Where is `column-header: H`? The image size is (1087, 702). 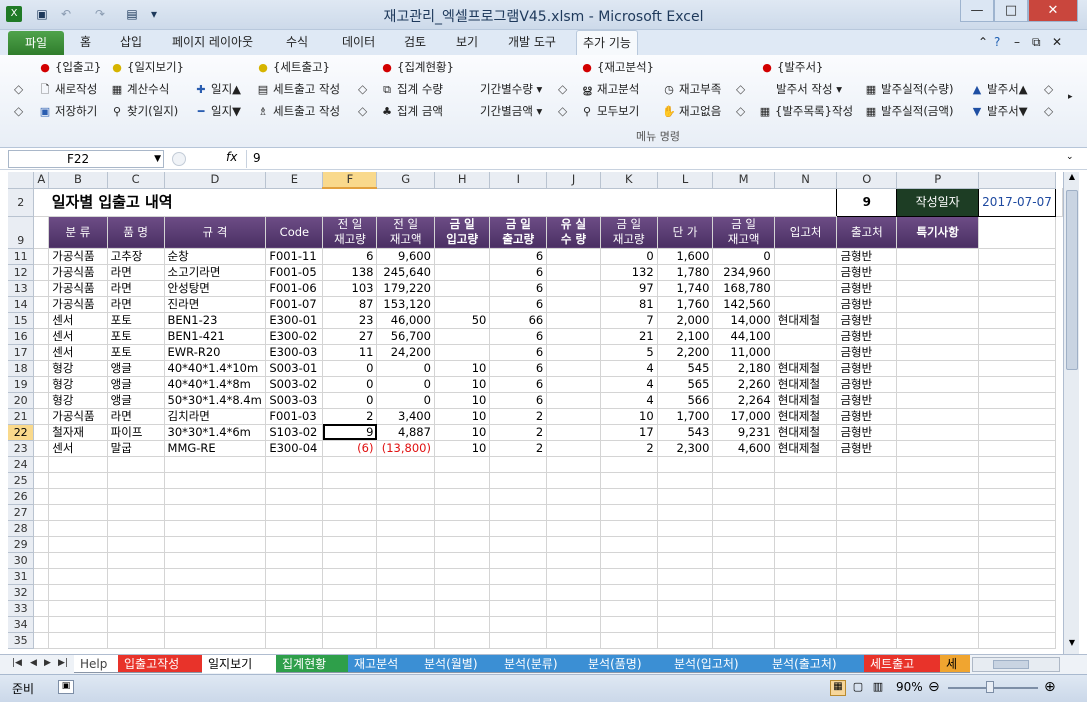
column-header: H is located at coordinates (462, 180).